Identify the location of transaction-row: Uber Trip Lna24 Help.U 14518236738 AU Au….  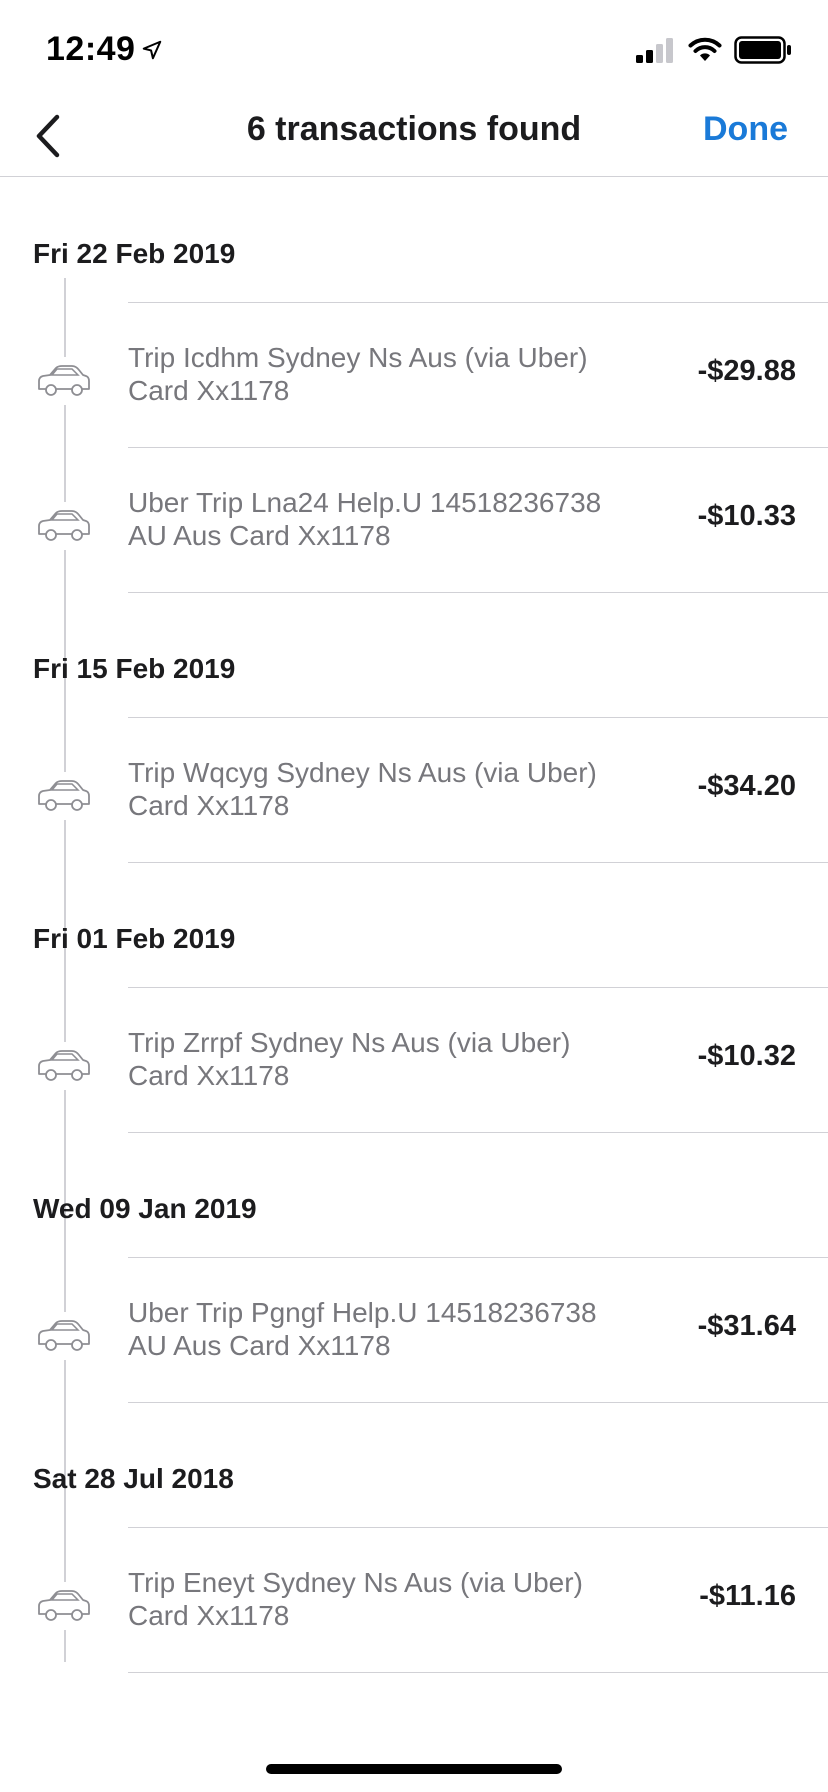
(432, 520).